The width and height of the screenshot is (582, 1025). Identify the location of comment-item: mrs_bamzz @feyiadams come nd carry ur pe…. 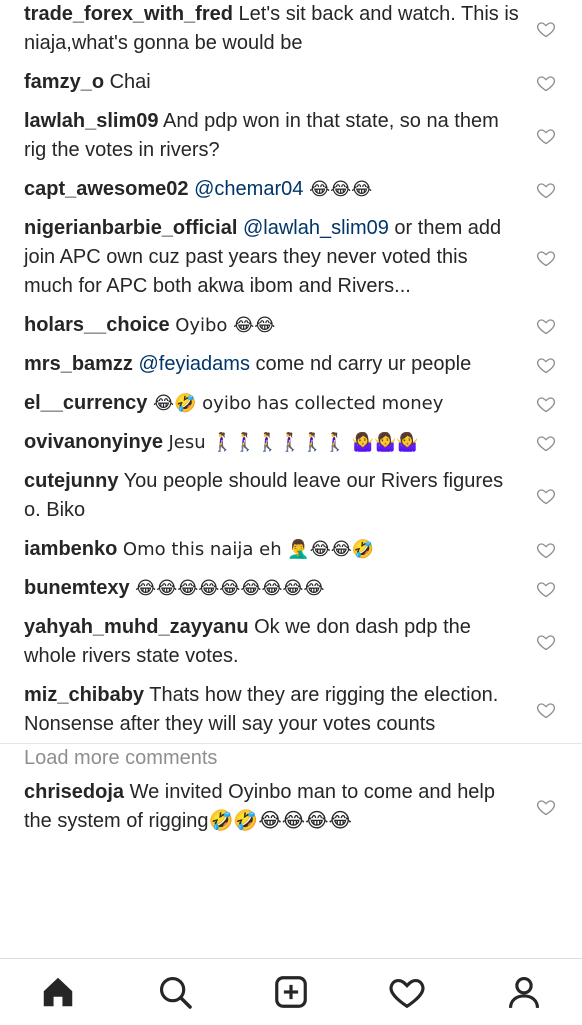
(291, 364).